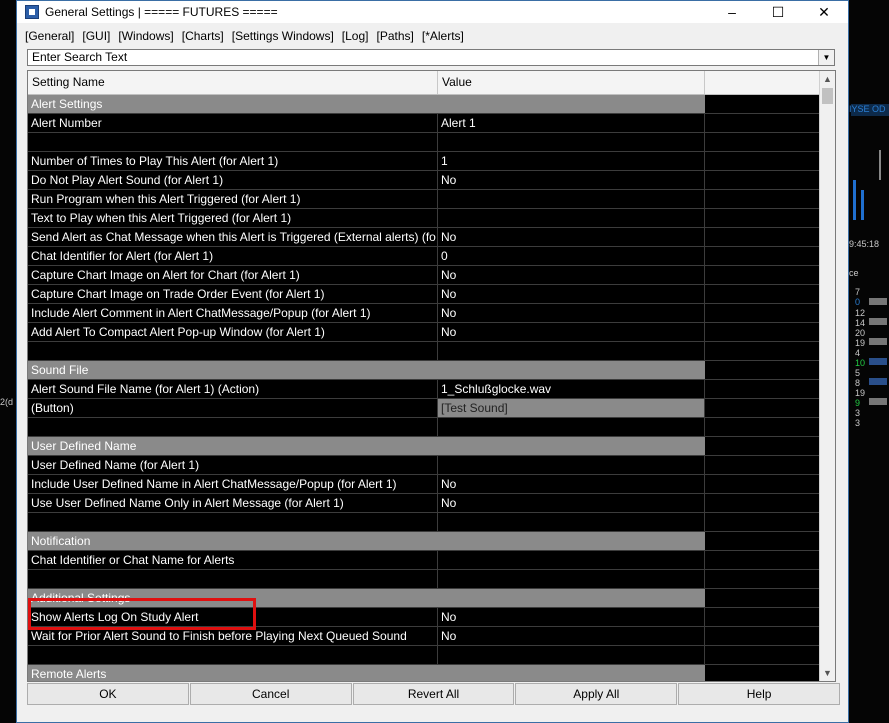  I want to click on tab-general: [General], so click(49, 36).